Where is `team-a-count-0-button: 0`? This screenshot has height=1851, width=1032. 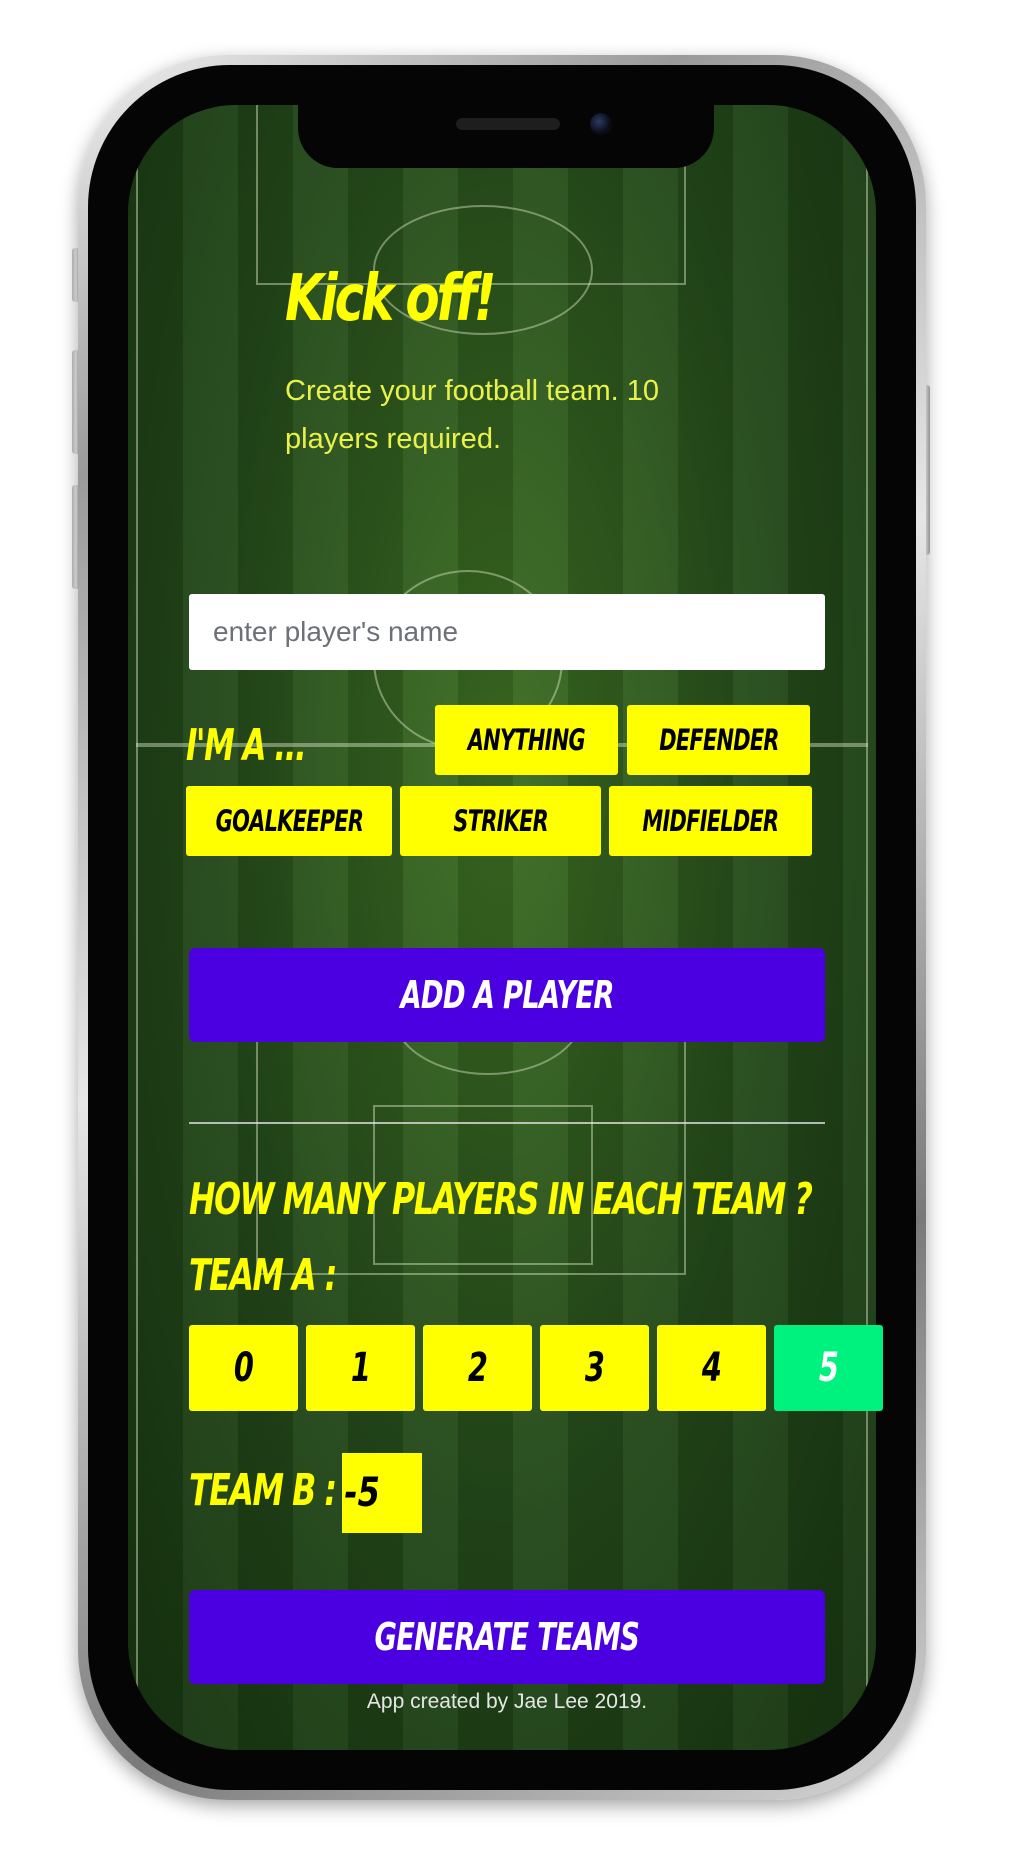
team-a-count-0-button: 0 is located at coordinates (243, 1368).